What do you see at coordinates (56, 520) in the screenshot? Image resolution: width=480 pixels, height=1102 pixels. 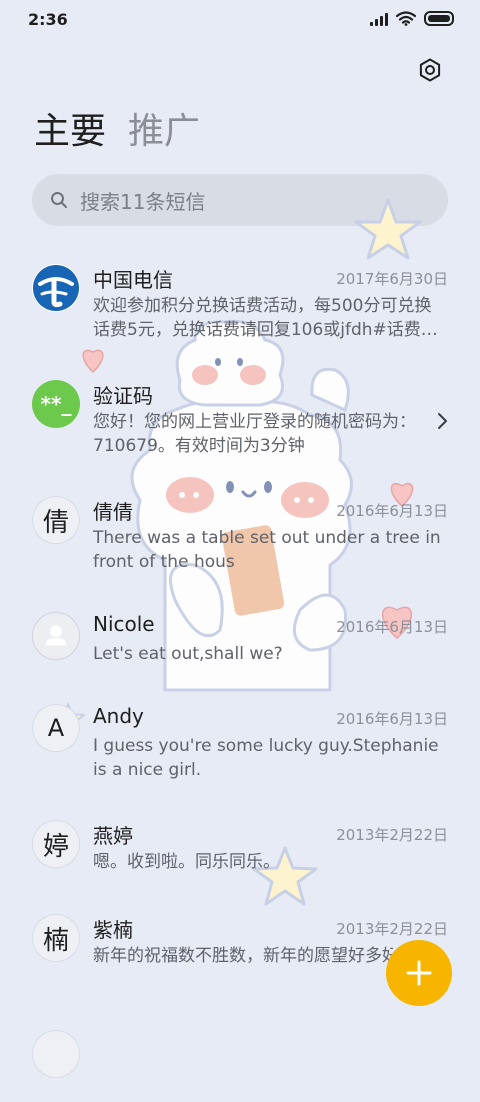 I see `avatar: 倩` at bounding box center [56, 520].